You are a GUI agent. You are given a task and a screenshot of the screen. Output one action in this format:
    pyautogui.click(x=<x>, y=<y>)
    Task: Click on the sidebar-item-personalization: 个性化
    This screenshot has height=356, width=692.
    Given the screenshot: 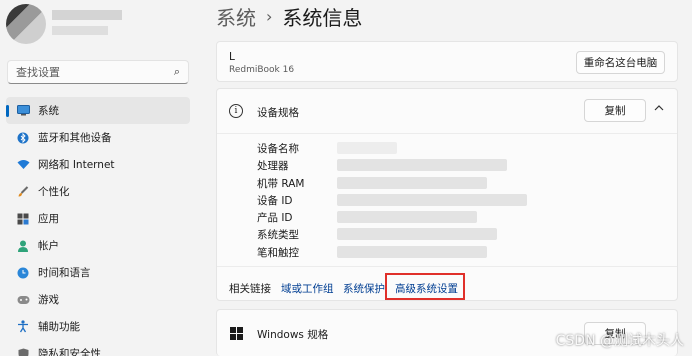 What is the action you would take?
    pyautogui.click(x=98, y=191)
    